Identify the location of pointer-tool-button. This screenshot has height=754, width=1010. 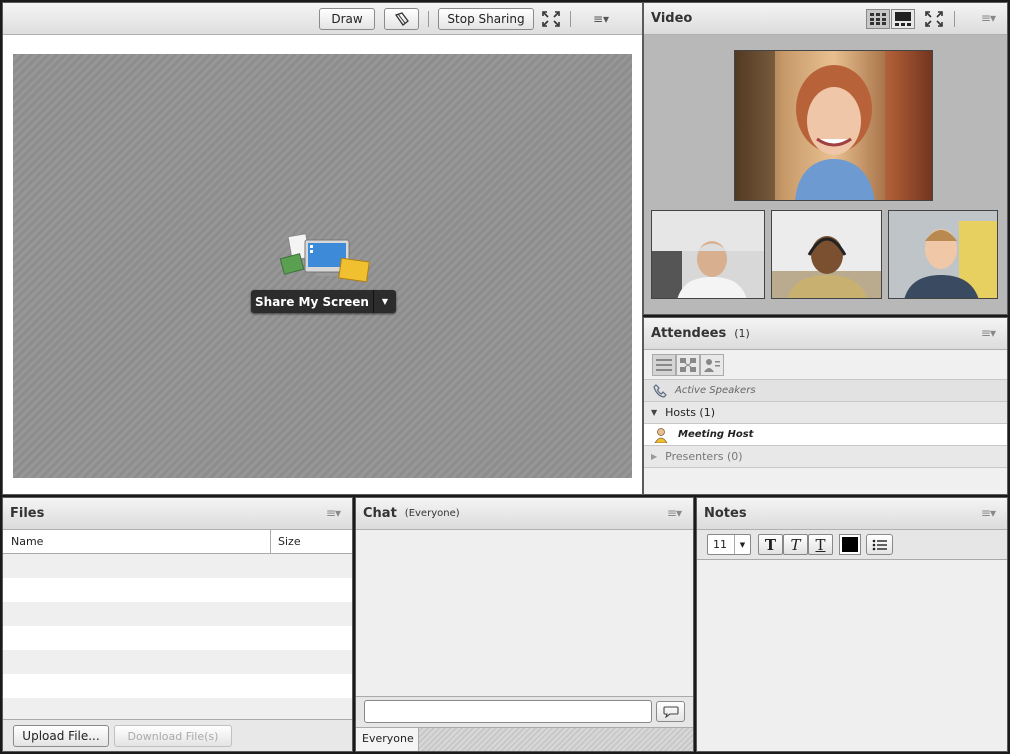
(401, 19).